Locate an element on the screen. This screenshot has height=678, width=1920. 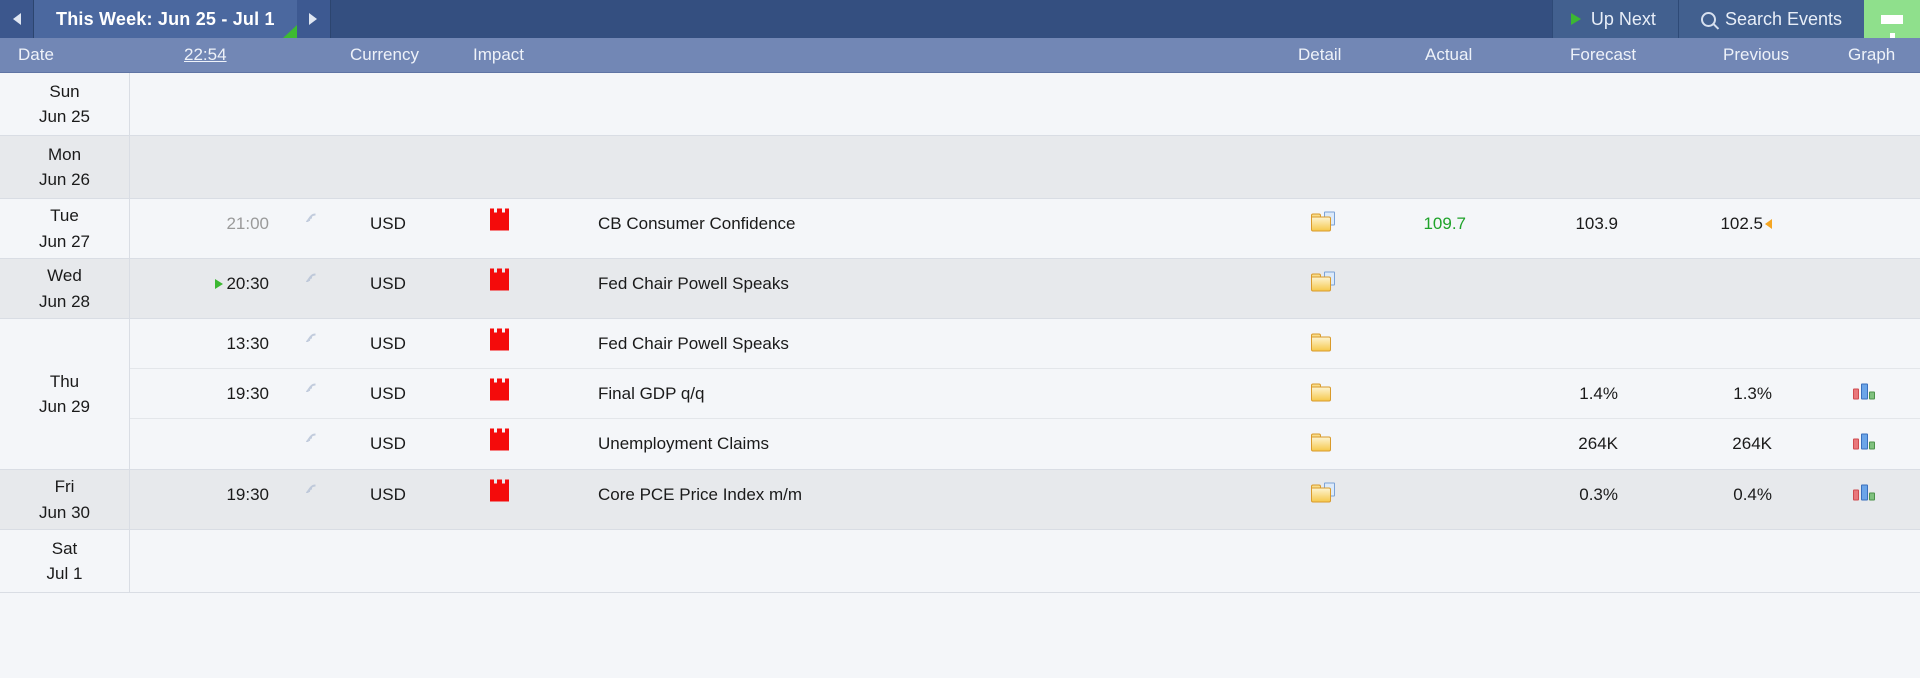
day-event-rows: 20:30 USD Fed Chair Powell Speaks is located at coordinates (1025, 288).